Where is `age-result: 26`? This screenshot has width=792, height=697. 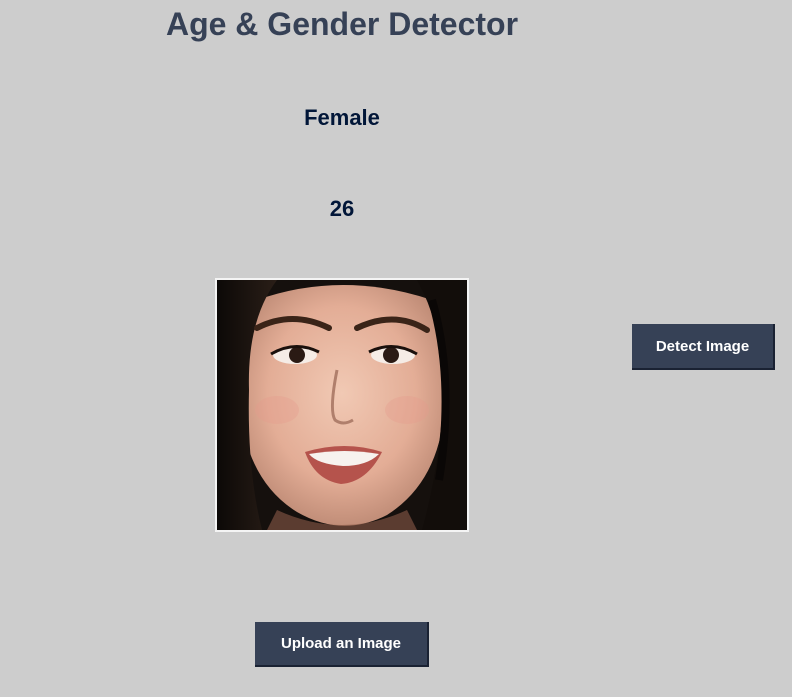
age-result: 26 is located at coordinates (342, 208).